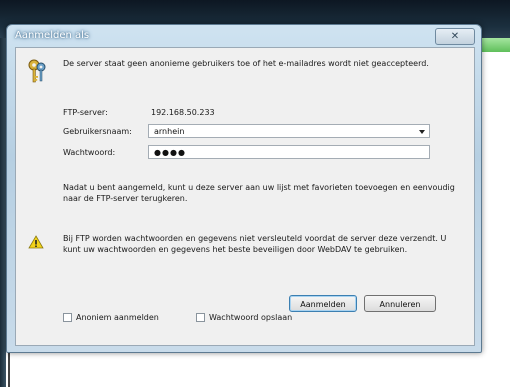  Describe the element at coordinates (289, 131) in the screenshot. I see `username-combobox: arnhein` at that location.